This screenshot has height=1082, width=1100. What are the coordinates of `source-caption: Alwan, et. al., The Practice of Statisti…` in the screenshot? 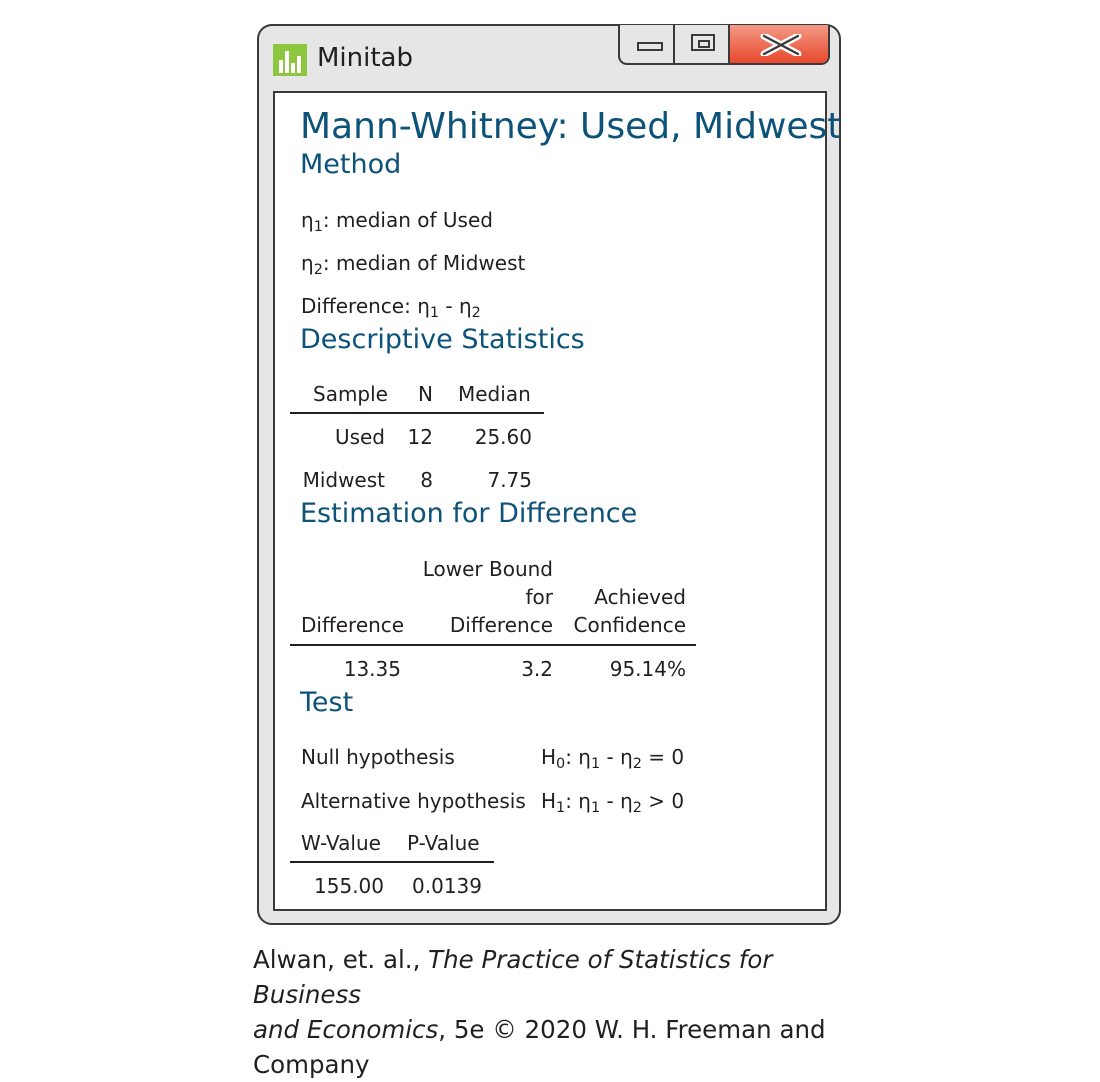 It's located at (553, 1012).